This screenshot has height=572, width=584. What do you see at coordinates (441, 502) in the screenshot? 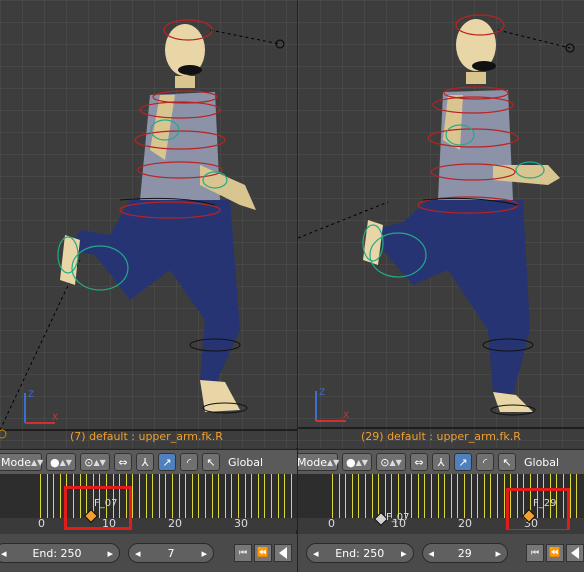
I see `timeline-right: 0 10 20 30 F_07 F_29` at bounding box center [441, 502].